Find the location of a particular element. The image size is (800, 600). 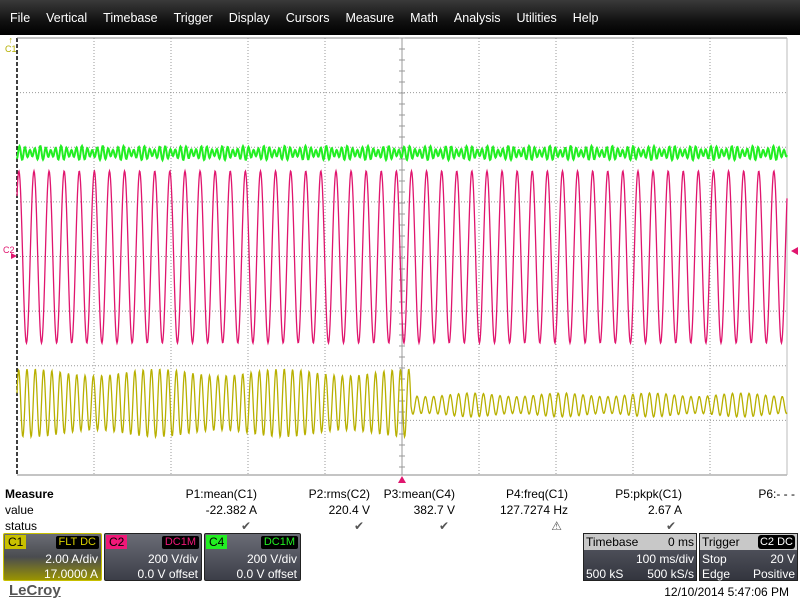

param-value: 127.7274 Hz is located at coordinates (533, 510).